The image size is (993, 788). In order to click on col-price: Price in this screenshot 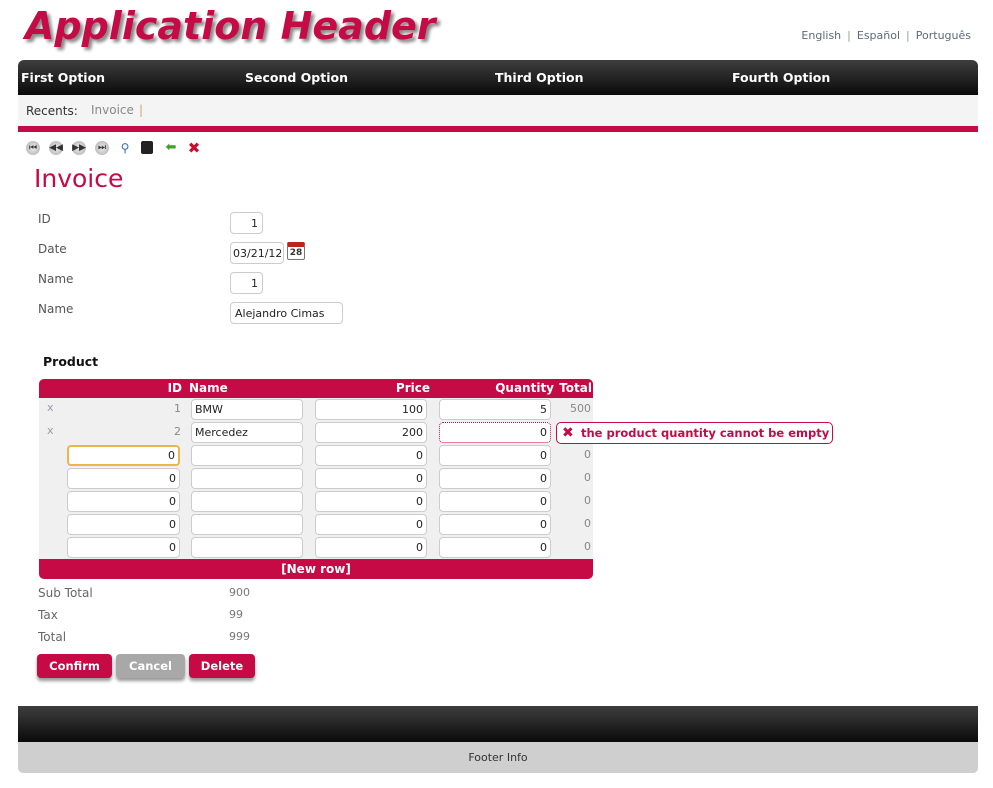, I will do `click(412, 388)`.